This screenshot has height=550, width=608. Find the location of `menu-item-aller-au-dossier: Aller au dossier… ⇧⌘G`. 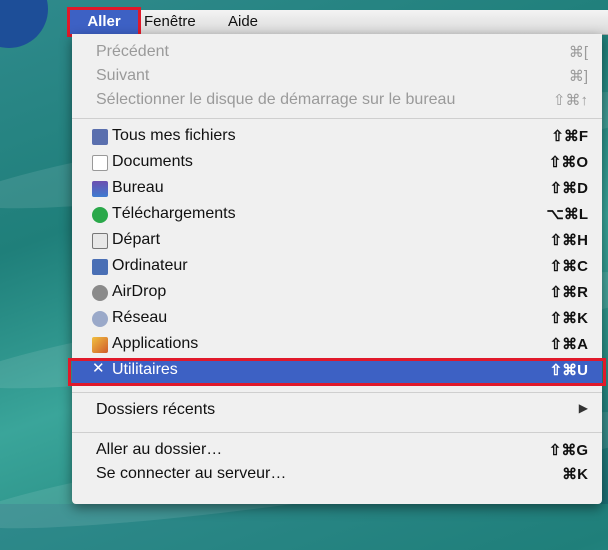

menu-item-aller-au-dossier: Aller au dossier… ⇧⌘G is located at coordinates (337, 451).